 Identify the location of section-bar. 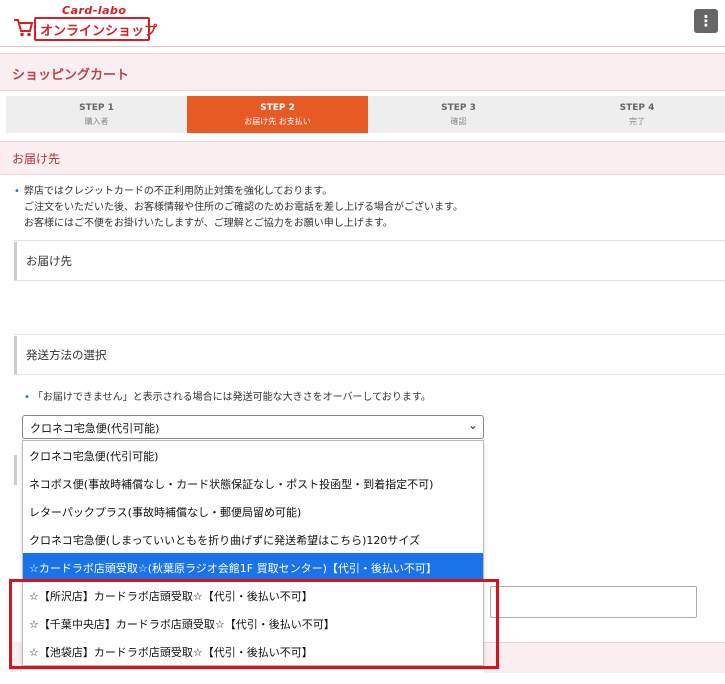
(604, 657).